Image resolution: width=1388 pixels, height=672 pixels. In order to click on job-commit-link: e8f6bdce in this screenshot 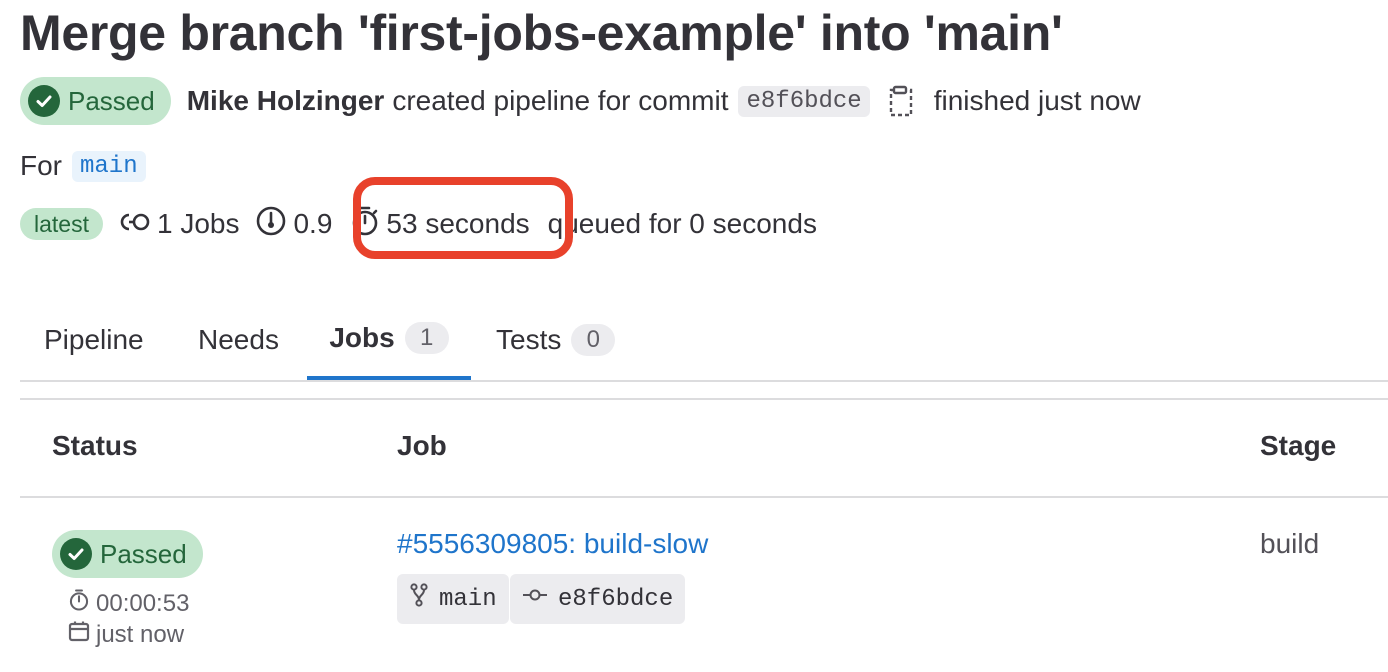, I will do `click(598, 599)`.